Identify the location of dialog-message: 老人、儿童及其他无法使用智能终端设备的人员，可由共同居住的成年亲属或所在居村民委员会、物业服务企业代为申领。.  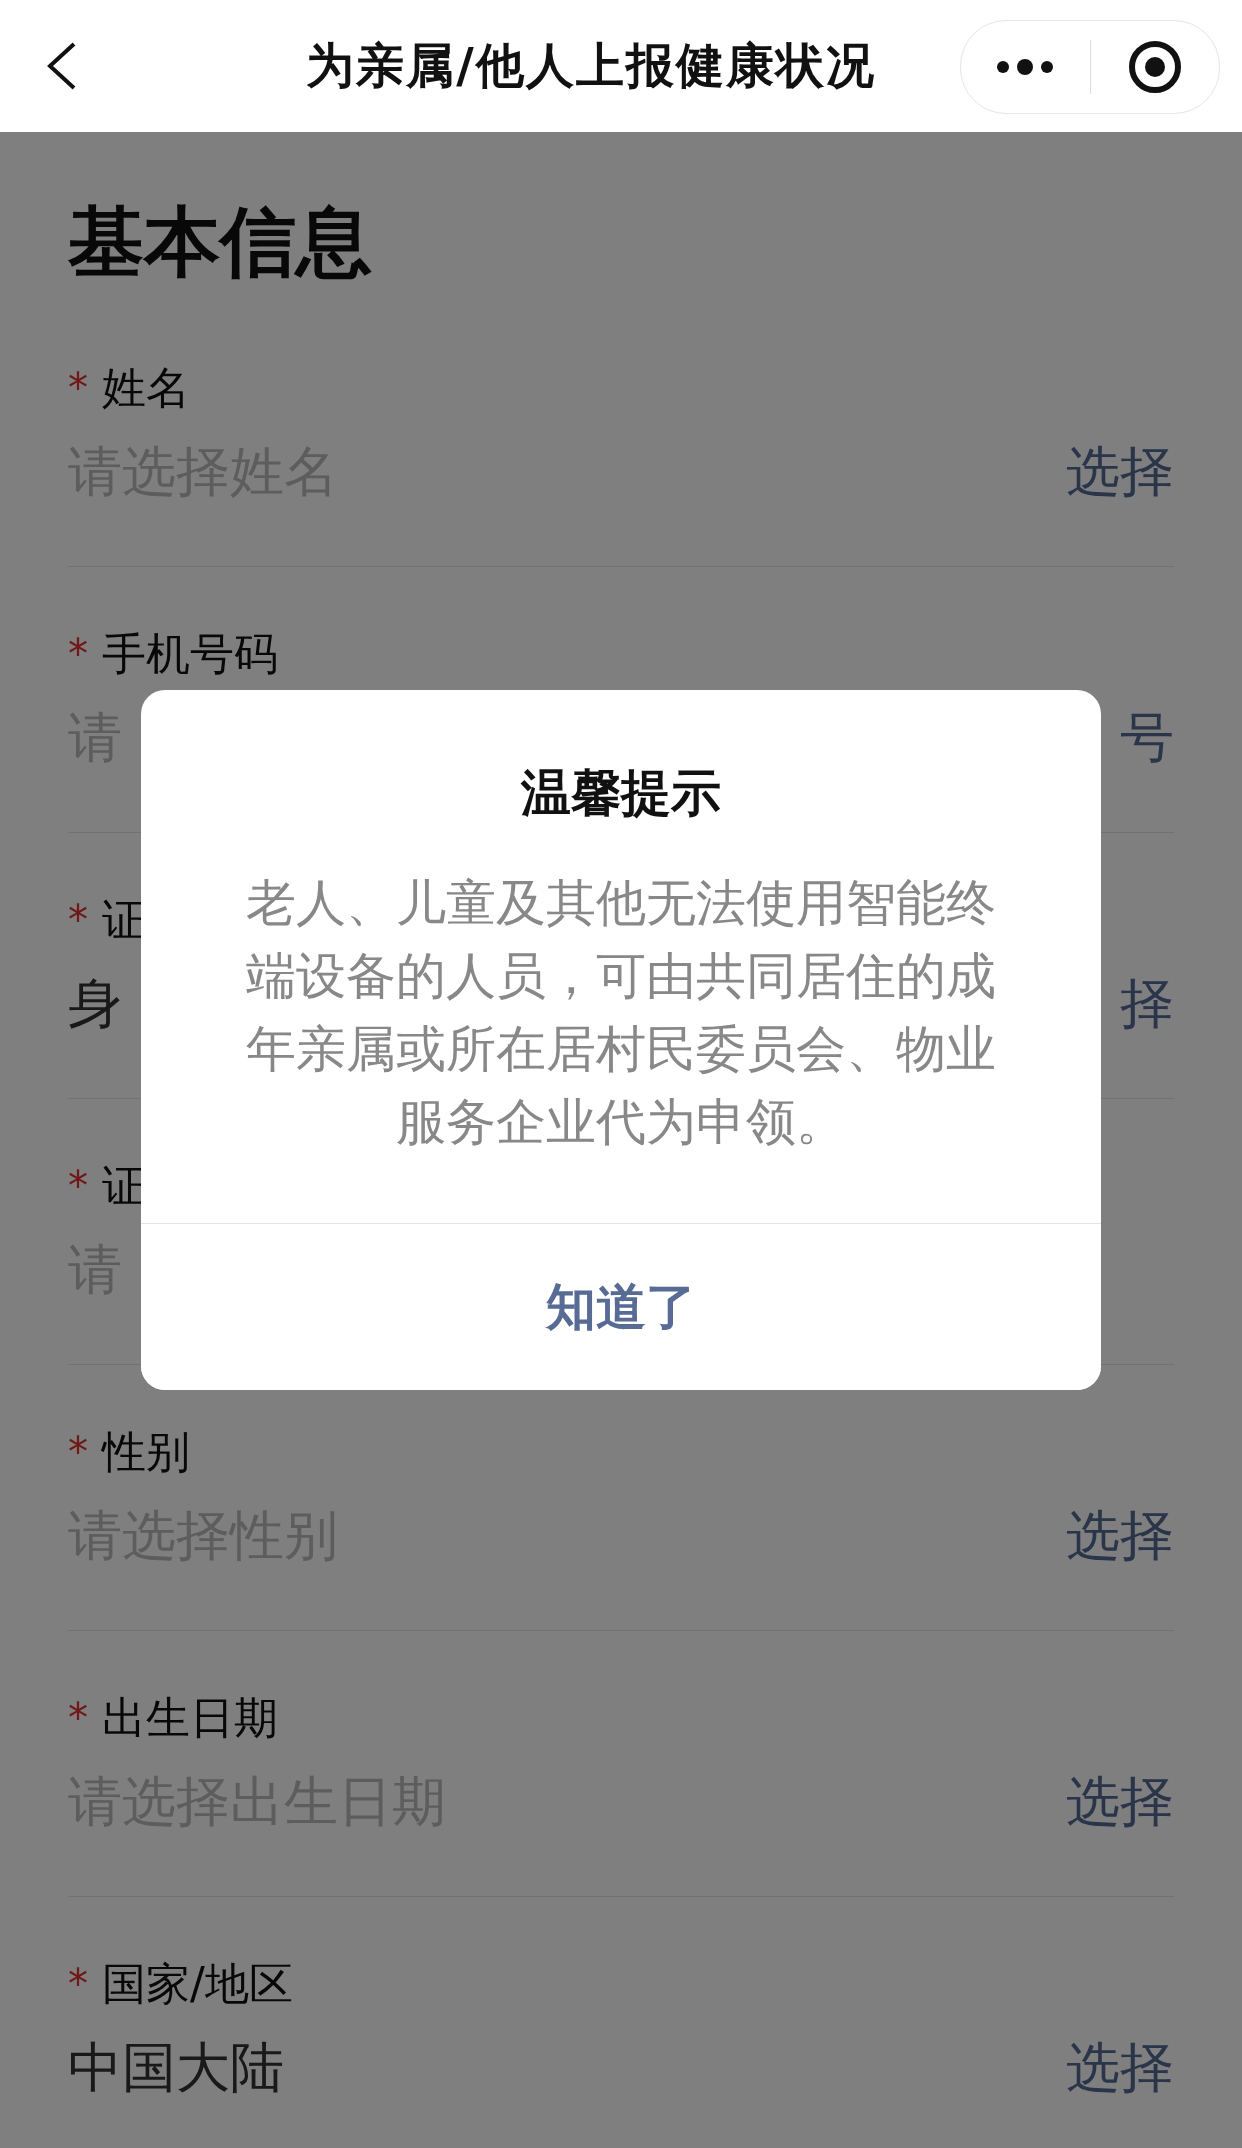
(621, 1013).